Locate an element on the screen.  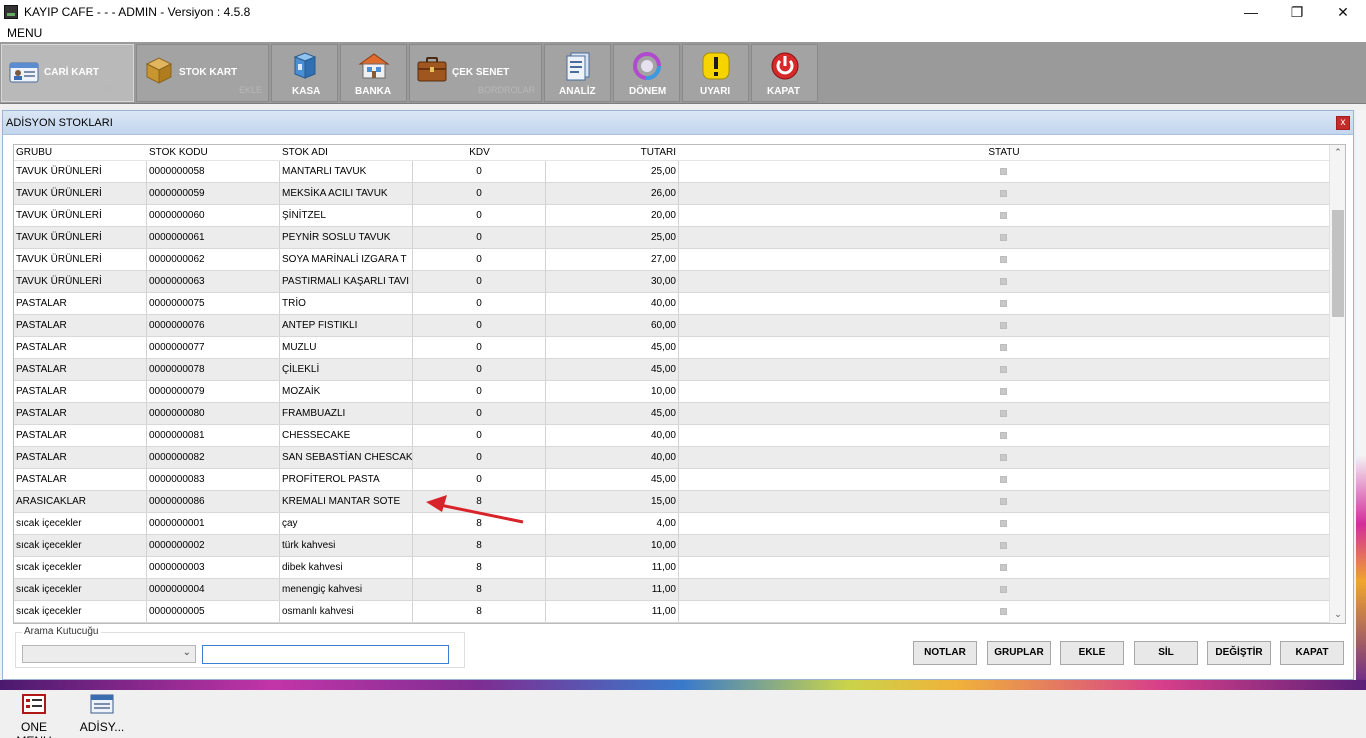
table-row: PASTALAR 0000000083 PROFİTEROL PASTA 0 45,00 is located at coordinates (672, 480).